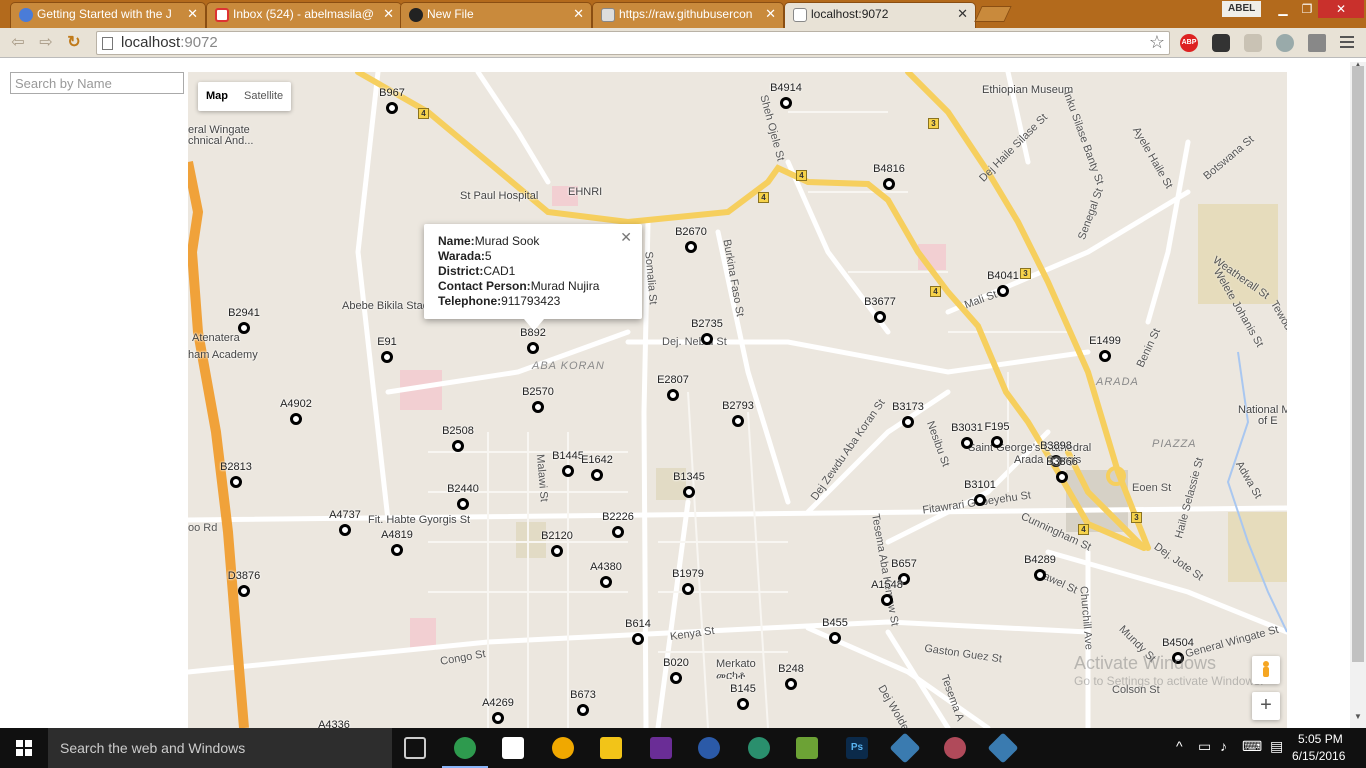 This screenshot has width=1366, height=768. I want to click on chrome-icon, so click(465, 752).